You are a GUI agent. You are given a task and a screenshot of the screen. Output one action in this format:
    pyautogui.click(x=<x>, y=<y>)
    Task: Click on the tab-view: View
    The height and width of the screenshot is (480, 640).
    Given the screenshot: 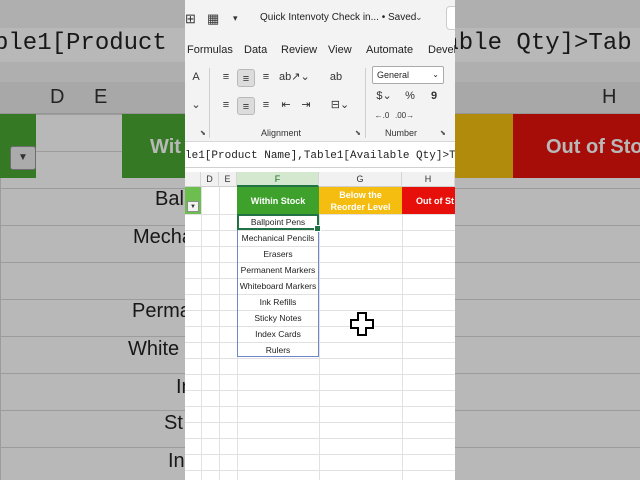 What is the action you would take?
    pyautogui.click(x=340, y=50)
    